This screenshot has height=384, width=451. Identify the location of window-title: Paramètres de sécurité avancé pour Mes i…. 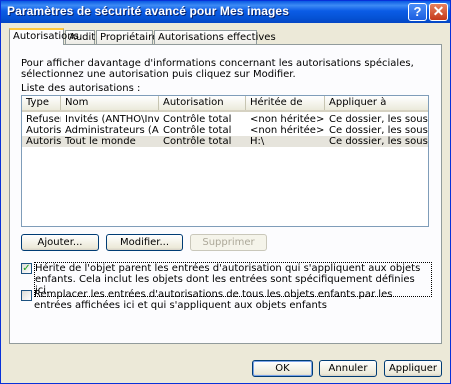
(148, 11).